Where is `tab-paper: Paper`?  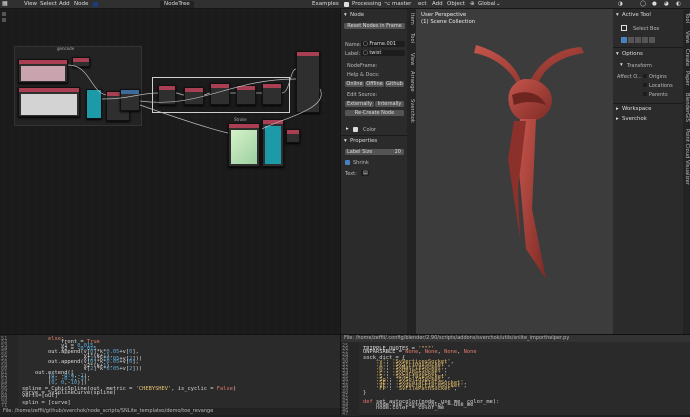 tab-paper: Paper is located at coordinates (687, 78).